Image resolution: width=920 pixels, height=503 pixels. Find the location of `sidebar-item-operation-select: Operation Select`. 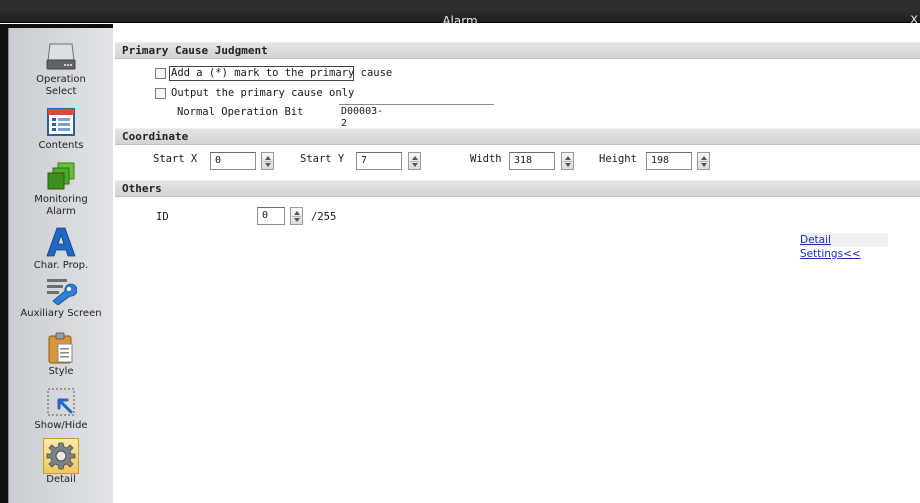

sidebar-item-operation-select: Operation Select is located at coordinates (61, 68).